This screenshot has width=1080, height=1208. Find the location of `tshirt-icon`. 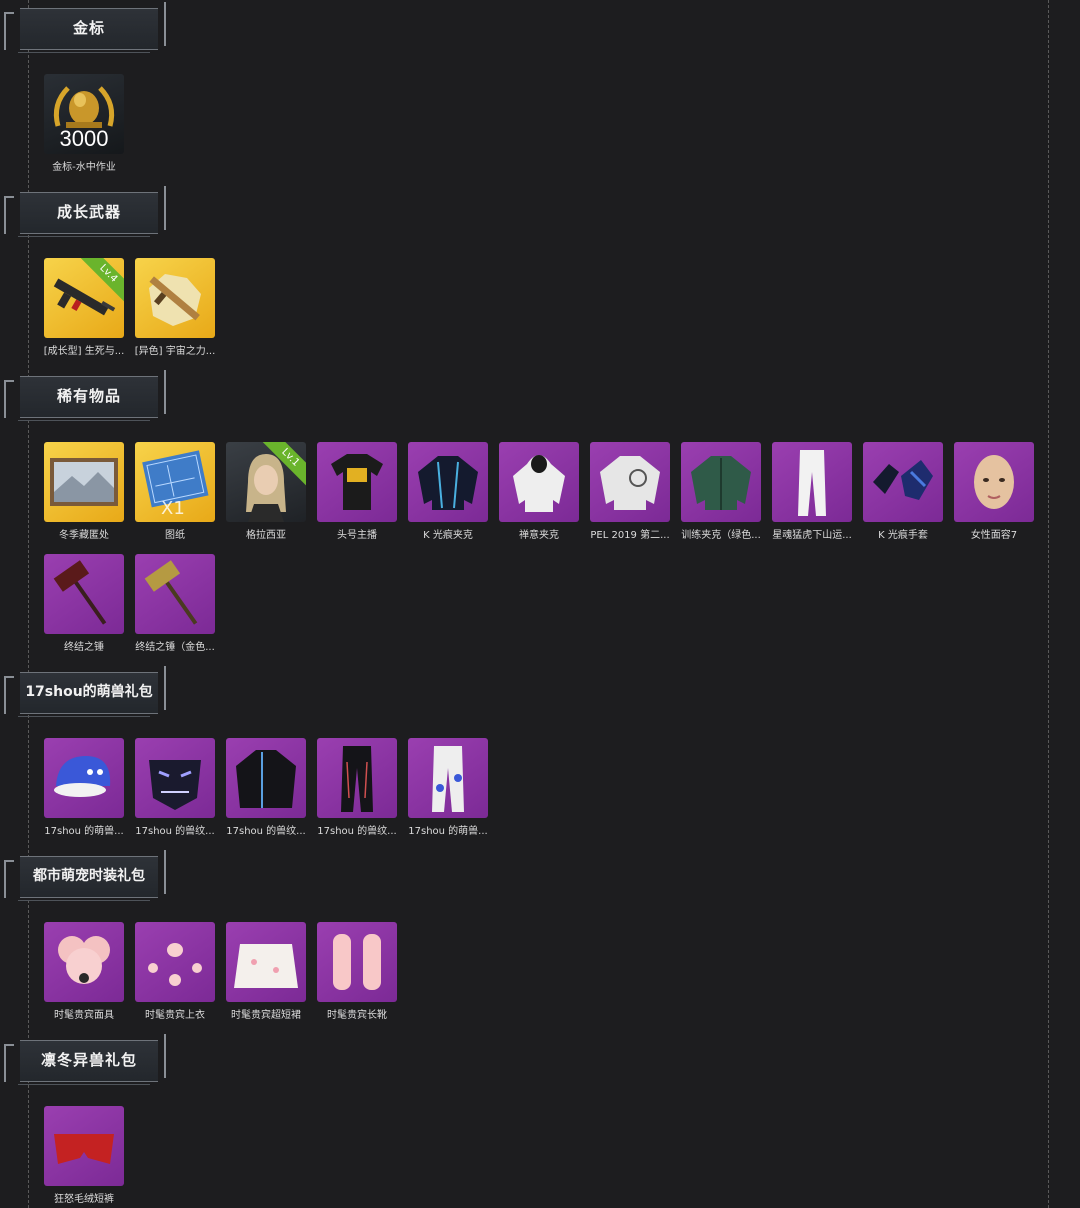

tshirt-icon is located at coordinates (357, 482).